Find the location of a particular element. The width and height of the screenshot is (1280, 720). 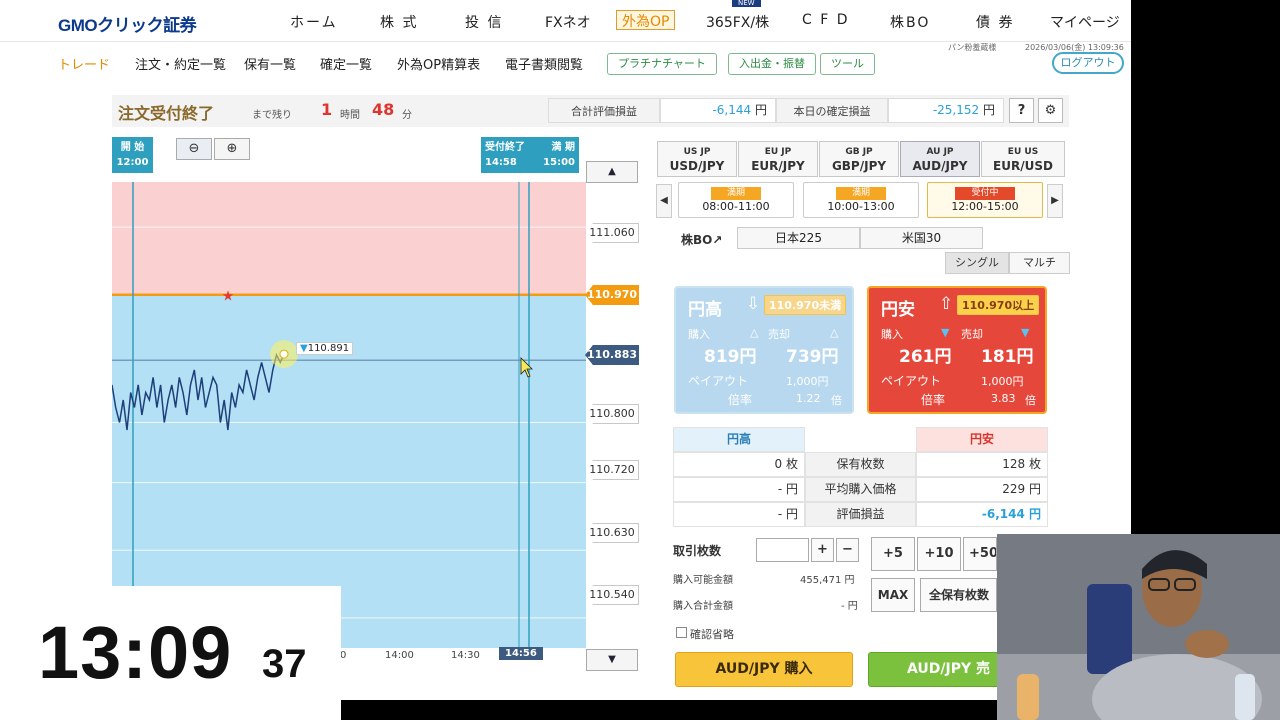

today-pl-value: -25,152 円 is located at coordinates (946, 110).